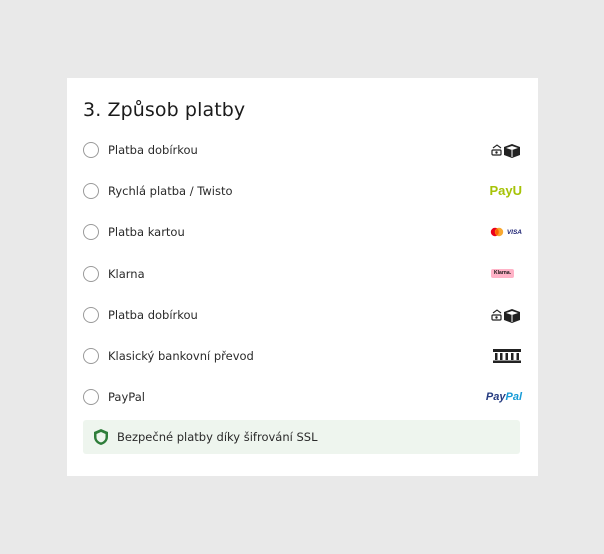  I want to click on section-title: 3. Způsob platby, so click(164, 110).